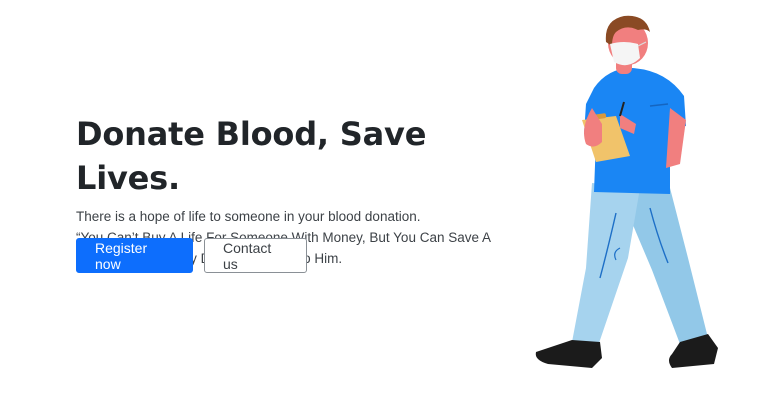 The width and height of the screenshot is (783, 401). Describe the element at coordinates (625, 54) in the screenshot. I see `face-mask` at that location.